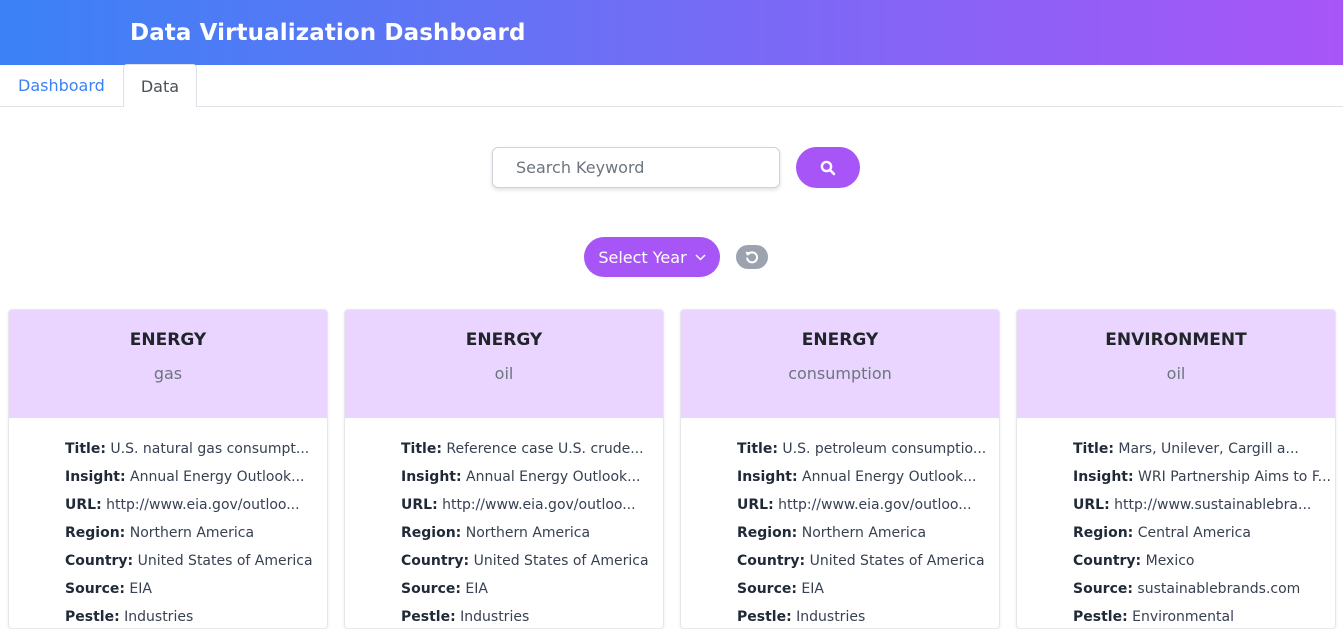 The image size is (1343, 629). Describe the element at coordinates (700, 257) in the screenshot. I see `chevron-down-icon` at that location.